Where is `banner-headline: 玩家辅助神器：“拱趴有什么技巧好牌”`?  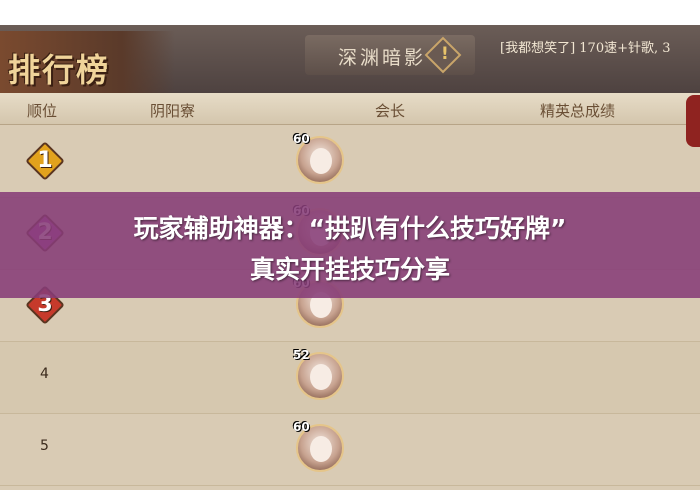
banner-headline: 玩家辅助神器：“拱趴有什么技巧好牌” is located at coordinates (350, 228).